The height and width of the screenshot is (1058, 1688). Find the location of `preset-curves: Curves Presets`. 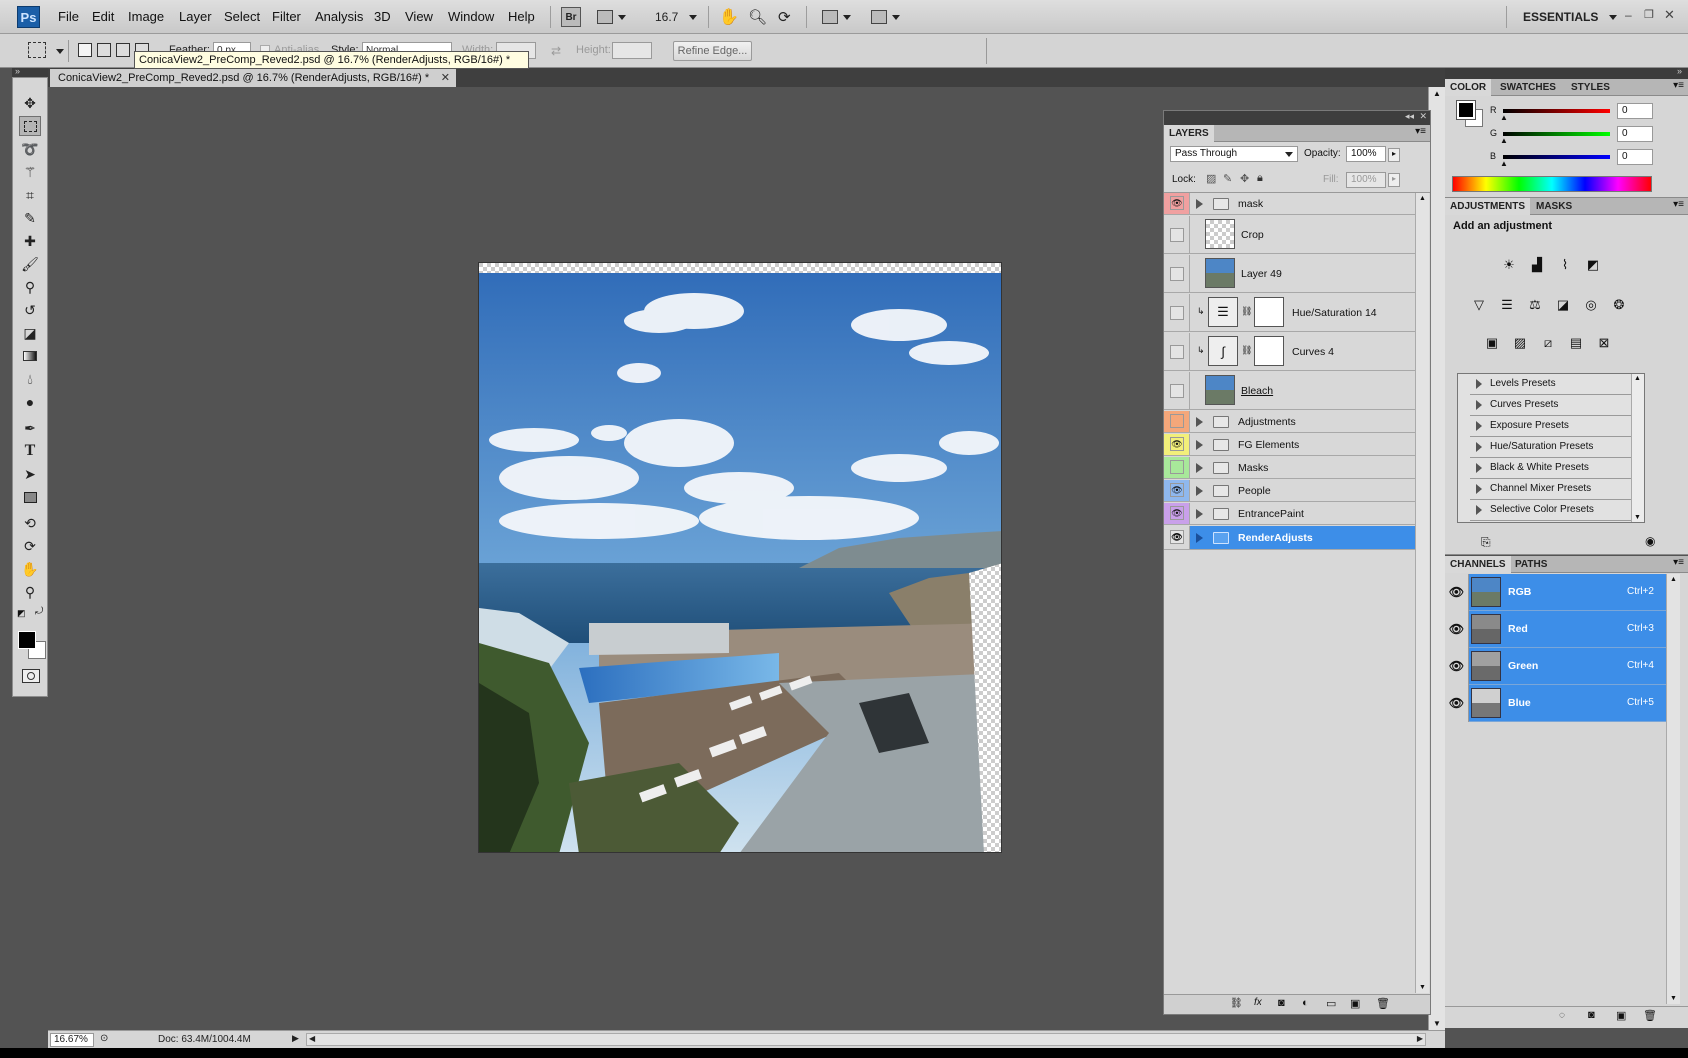

preset-curves: Curves Presets is located at coordinates (1556, 405).